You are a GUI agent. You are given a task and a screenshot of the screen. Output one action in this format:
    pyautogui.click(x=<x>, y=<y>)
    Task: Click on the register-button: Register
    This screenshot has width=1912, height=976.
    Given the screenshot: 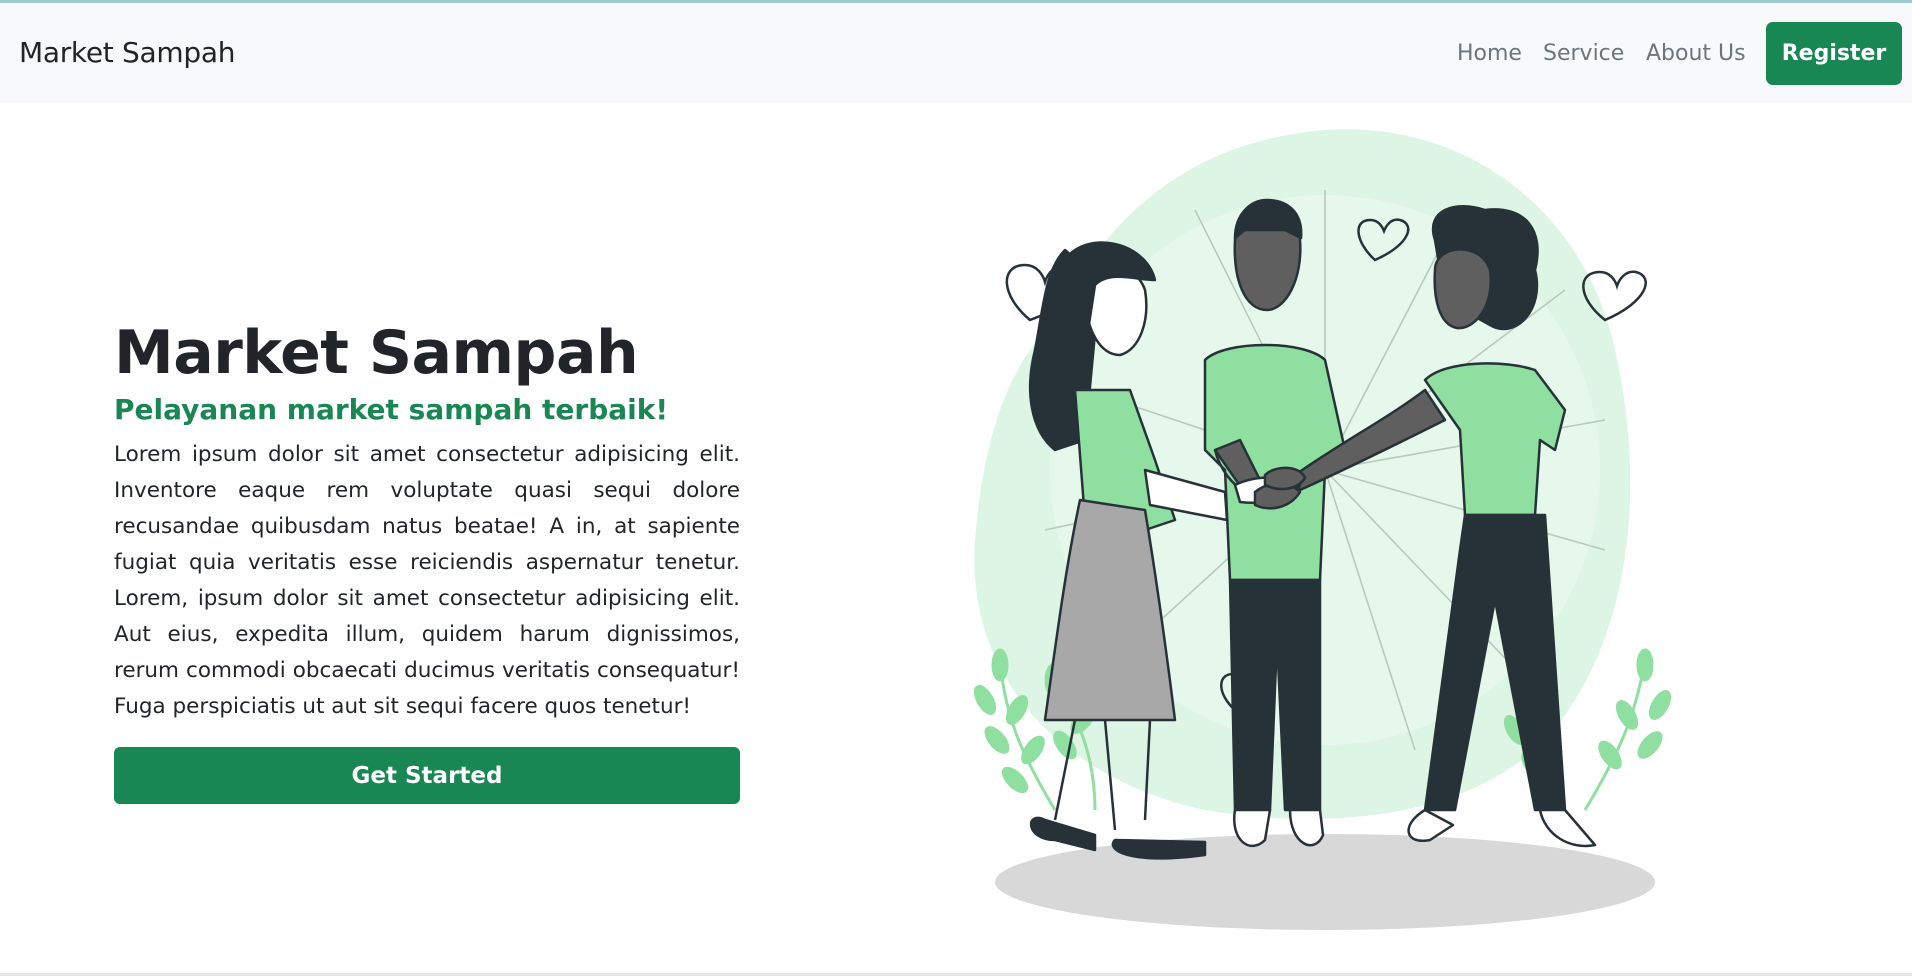 What is the action you would take?
    pyautogui.click(x=1834, y=53)
    